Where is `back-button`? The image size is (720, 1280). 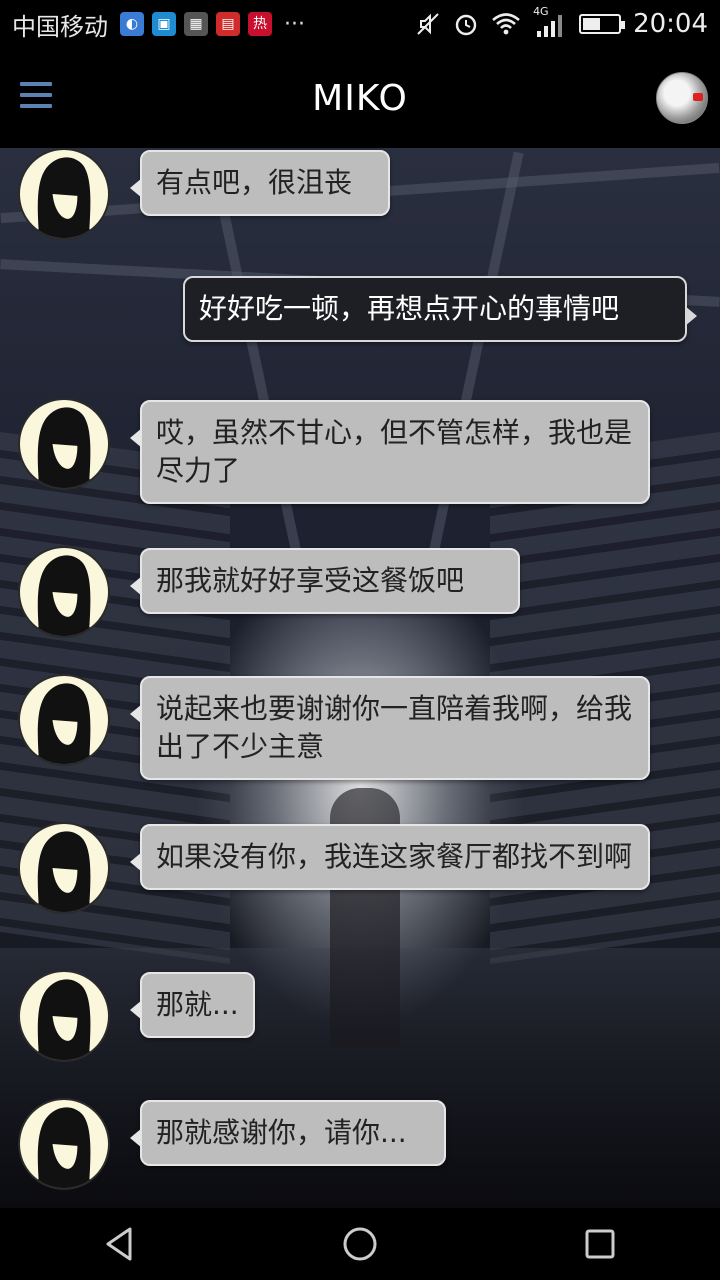
back-button is located at coordinates (120, 1244).